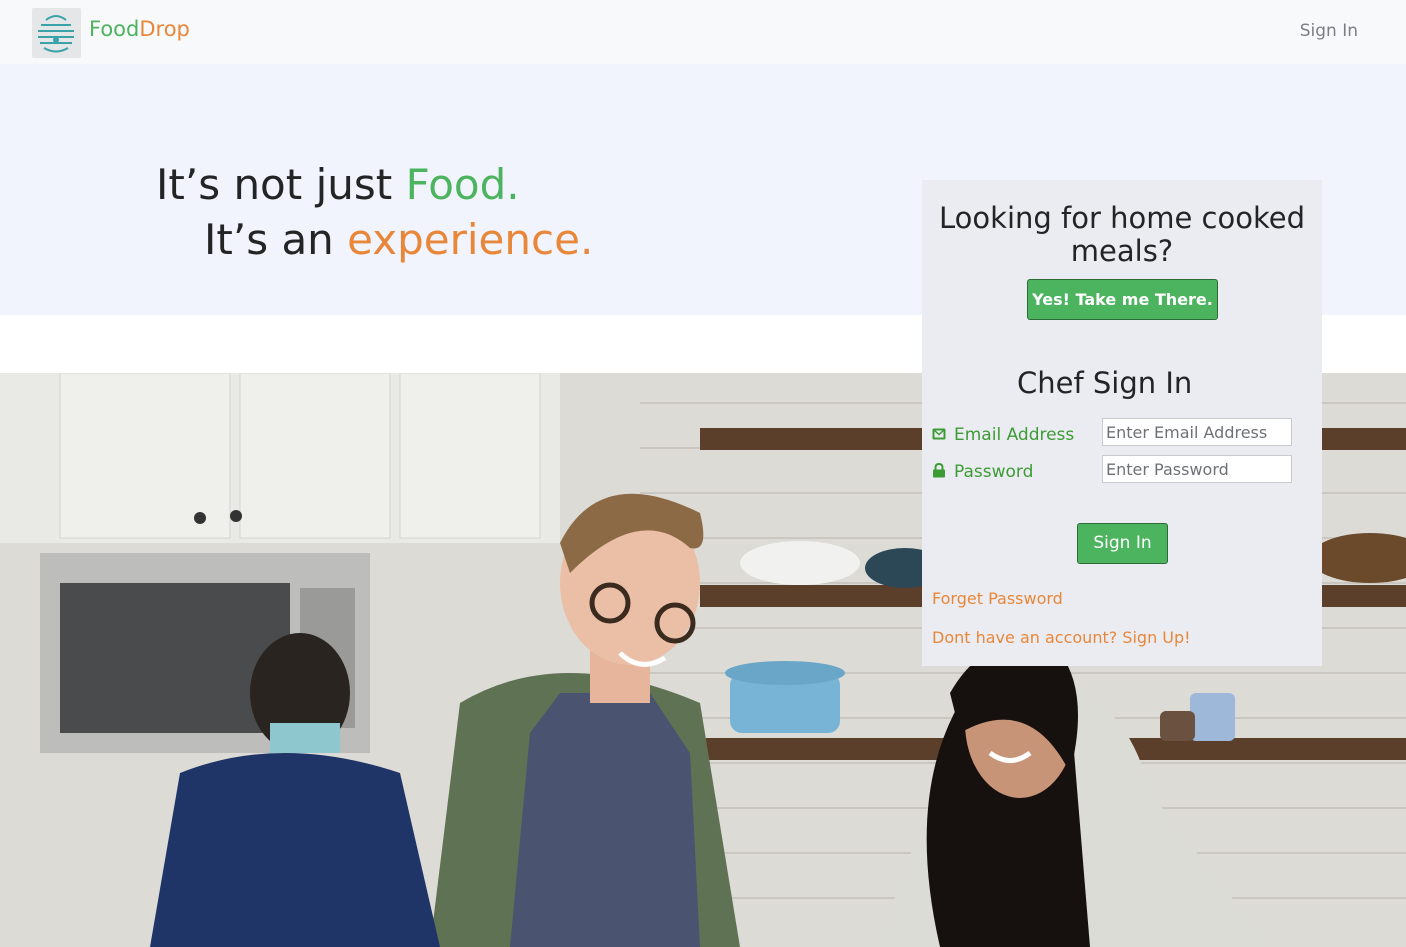 This screenshot has height=947, width=1406. What do you see at coordinates (1197, 469) in the screenshot?
I see `password-field` at bounding box center [1197, 469].